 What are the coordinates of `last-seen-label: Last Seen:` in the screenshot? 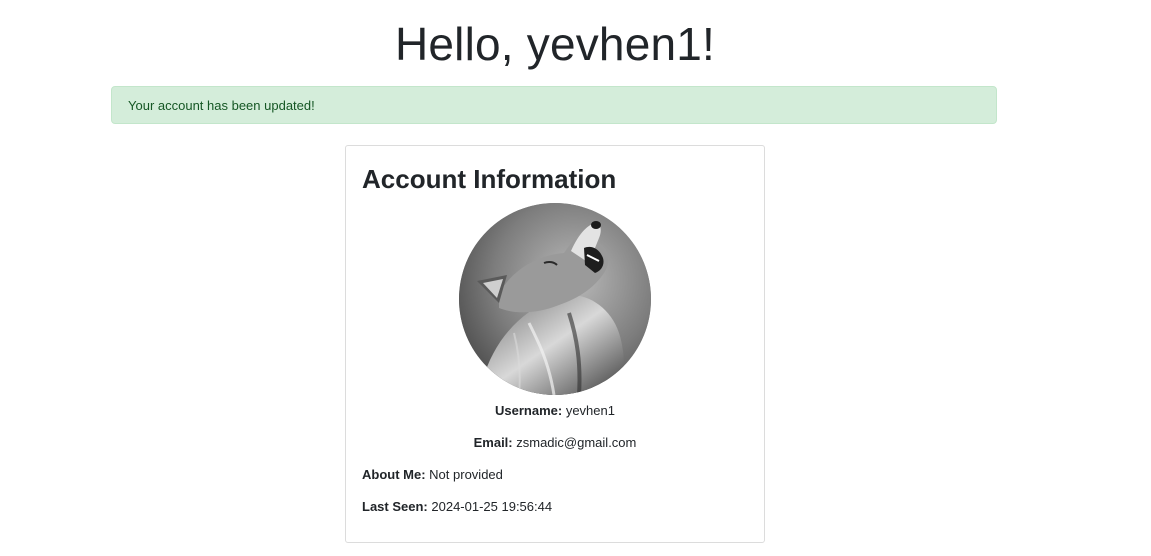 It's located at (395, 506).